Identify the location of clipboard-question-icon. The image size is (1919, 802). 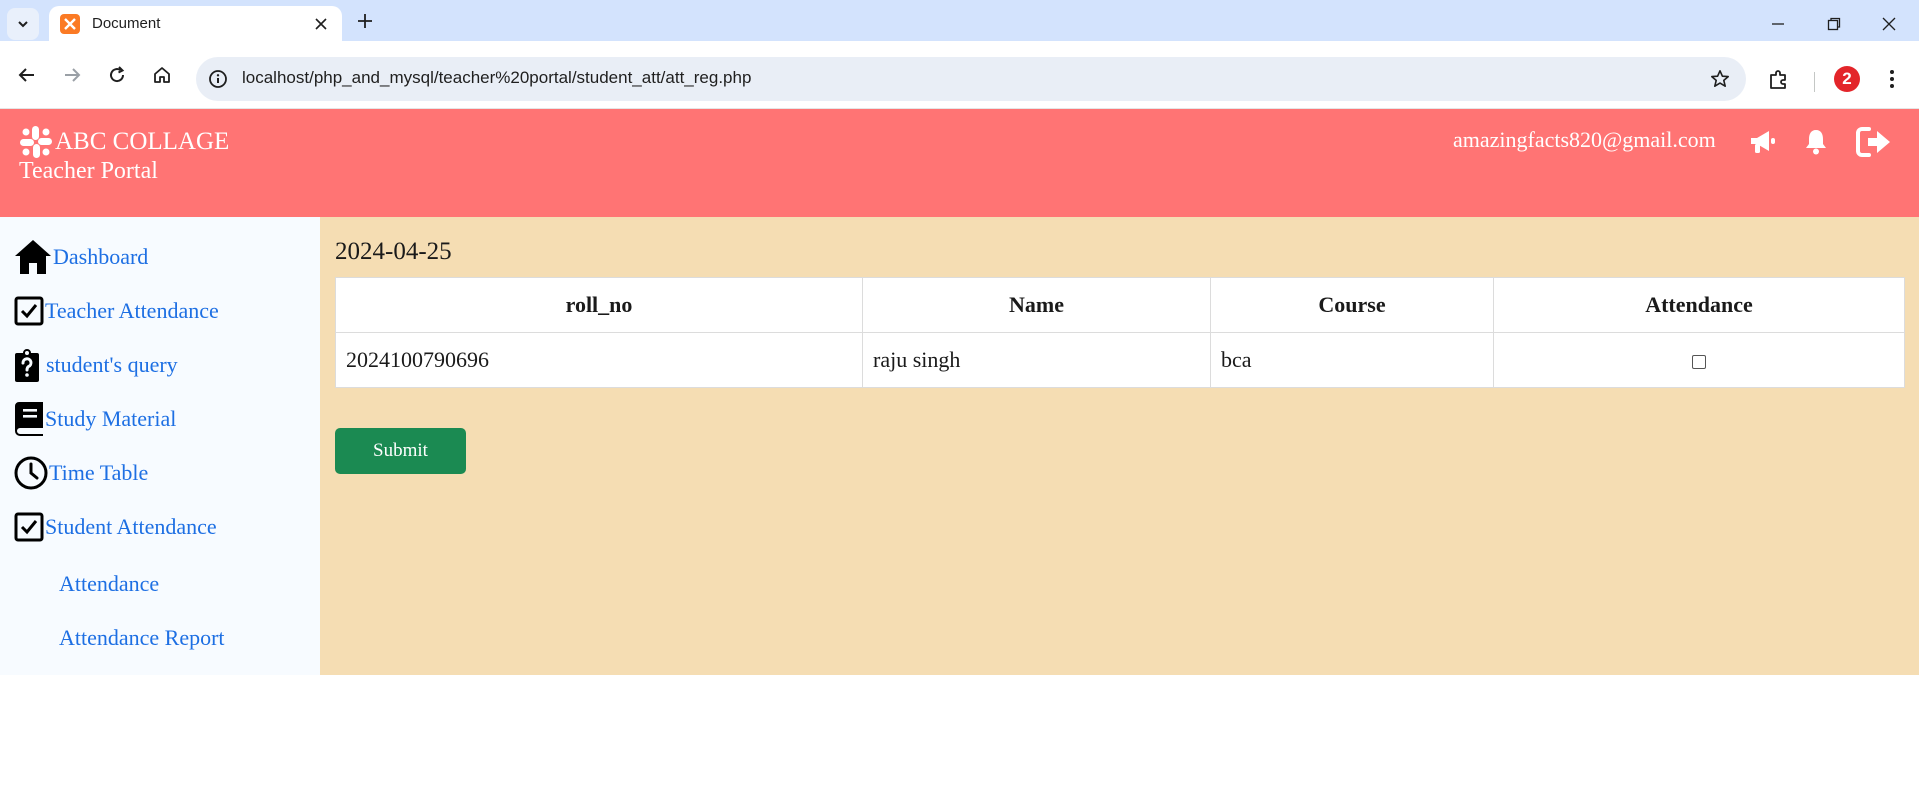
(30, 365).